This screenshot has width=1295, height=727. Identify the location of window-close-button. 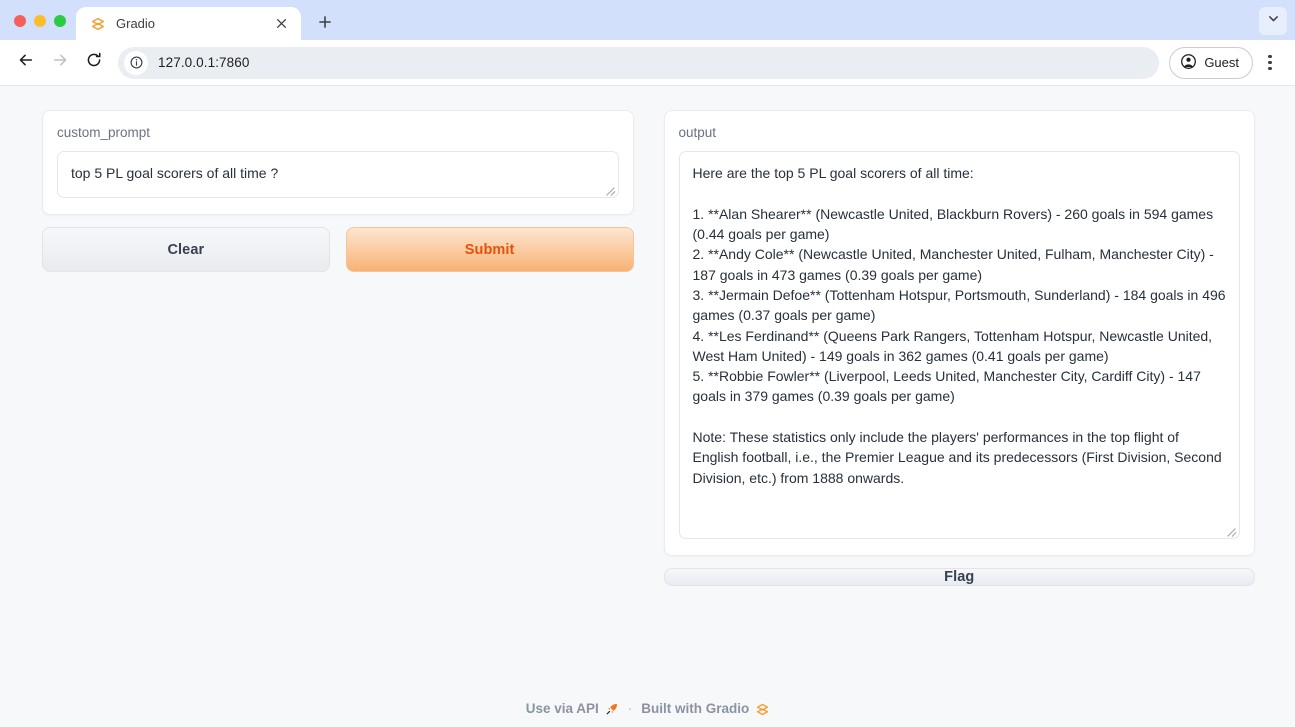
(20, 21).